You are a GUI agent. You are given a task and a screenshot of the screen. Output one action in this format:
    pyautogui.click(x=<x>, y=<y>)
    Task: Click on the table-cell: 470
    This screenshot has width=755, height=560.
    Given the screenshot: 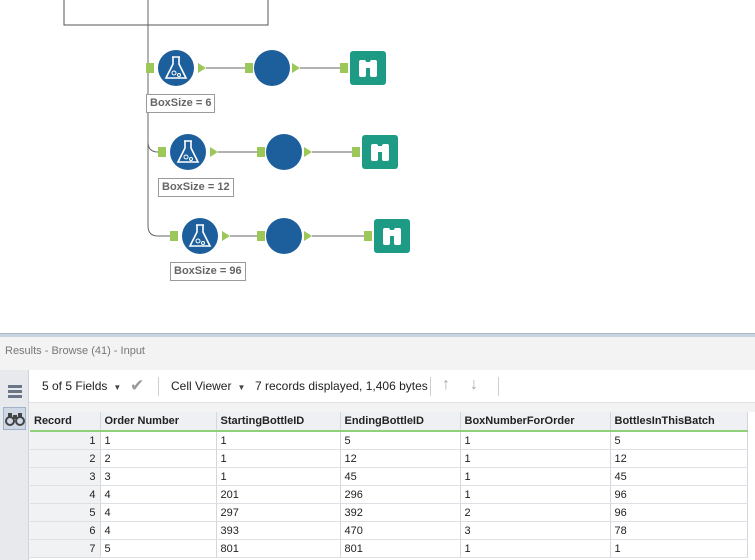 What is the action you would take?
    pyautogui.click(x=400, y=530)
    